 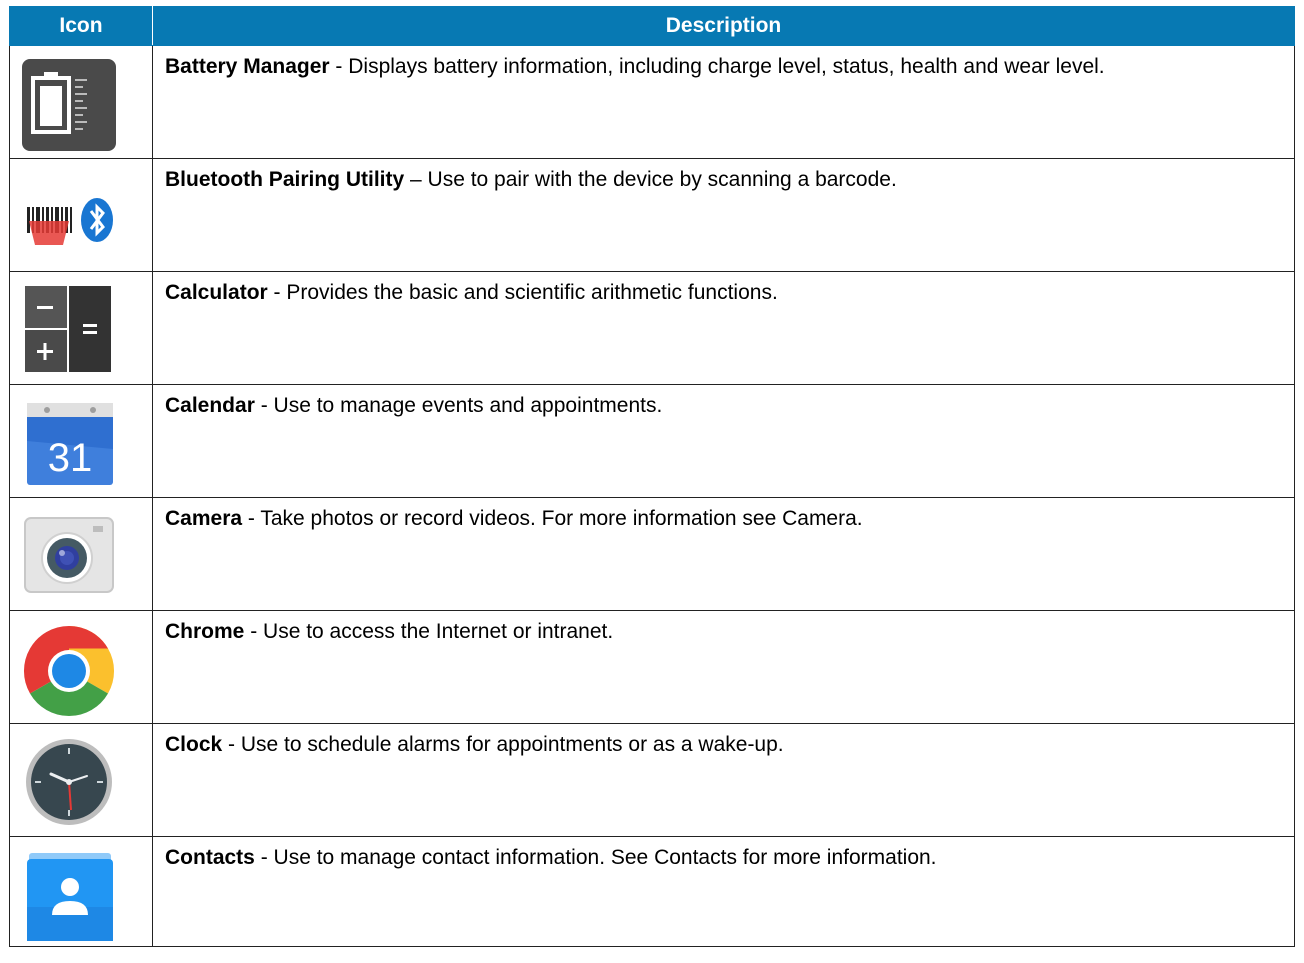 I want to click on description-column-header: Description, so click(x=723, y=26).